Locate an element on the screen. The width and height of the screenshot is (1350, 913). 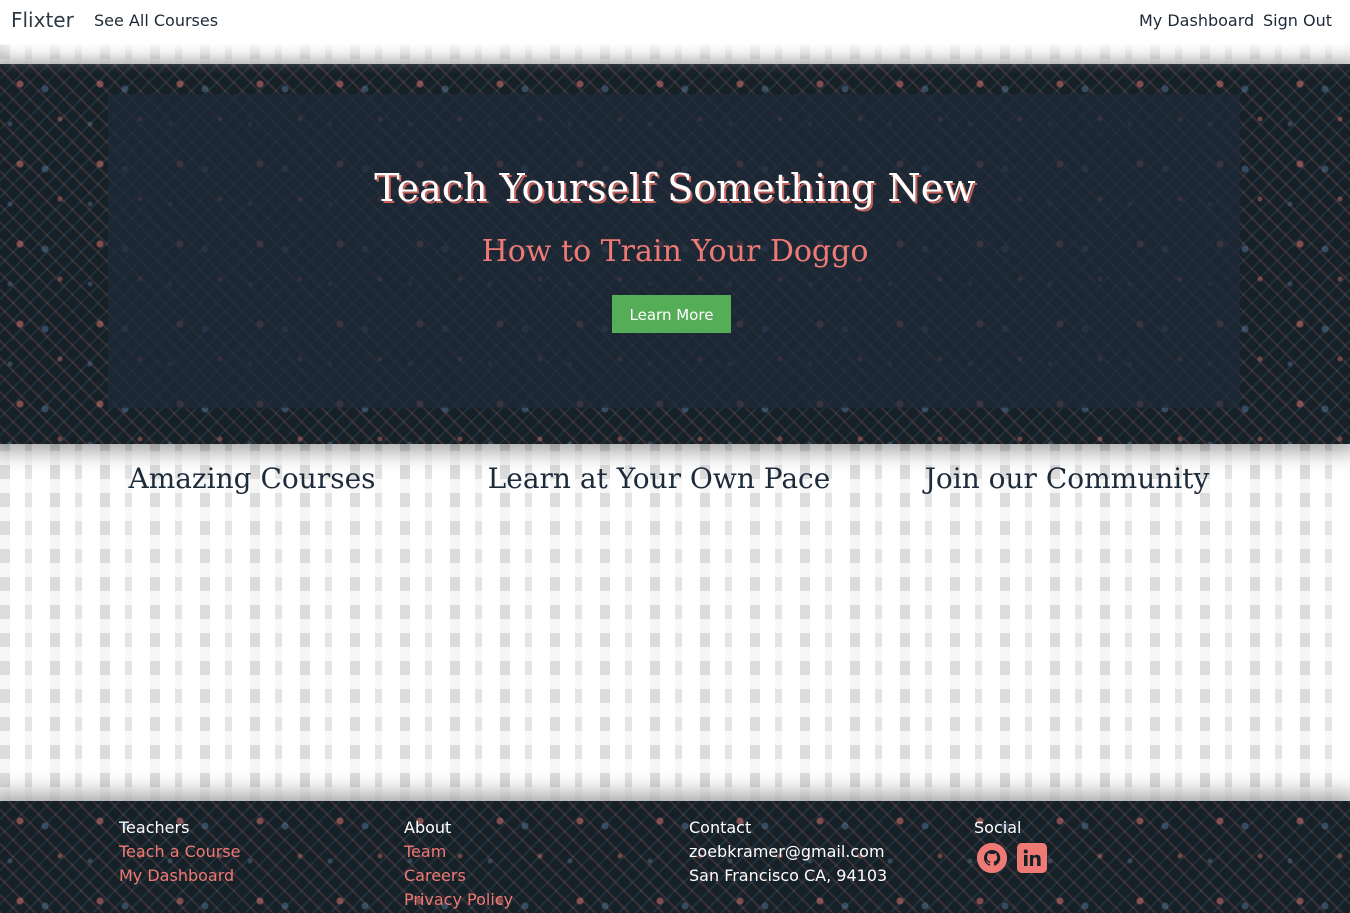
feature-title-community: Join our Community is located at coordinates (1067, 478).